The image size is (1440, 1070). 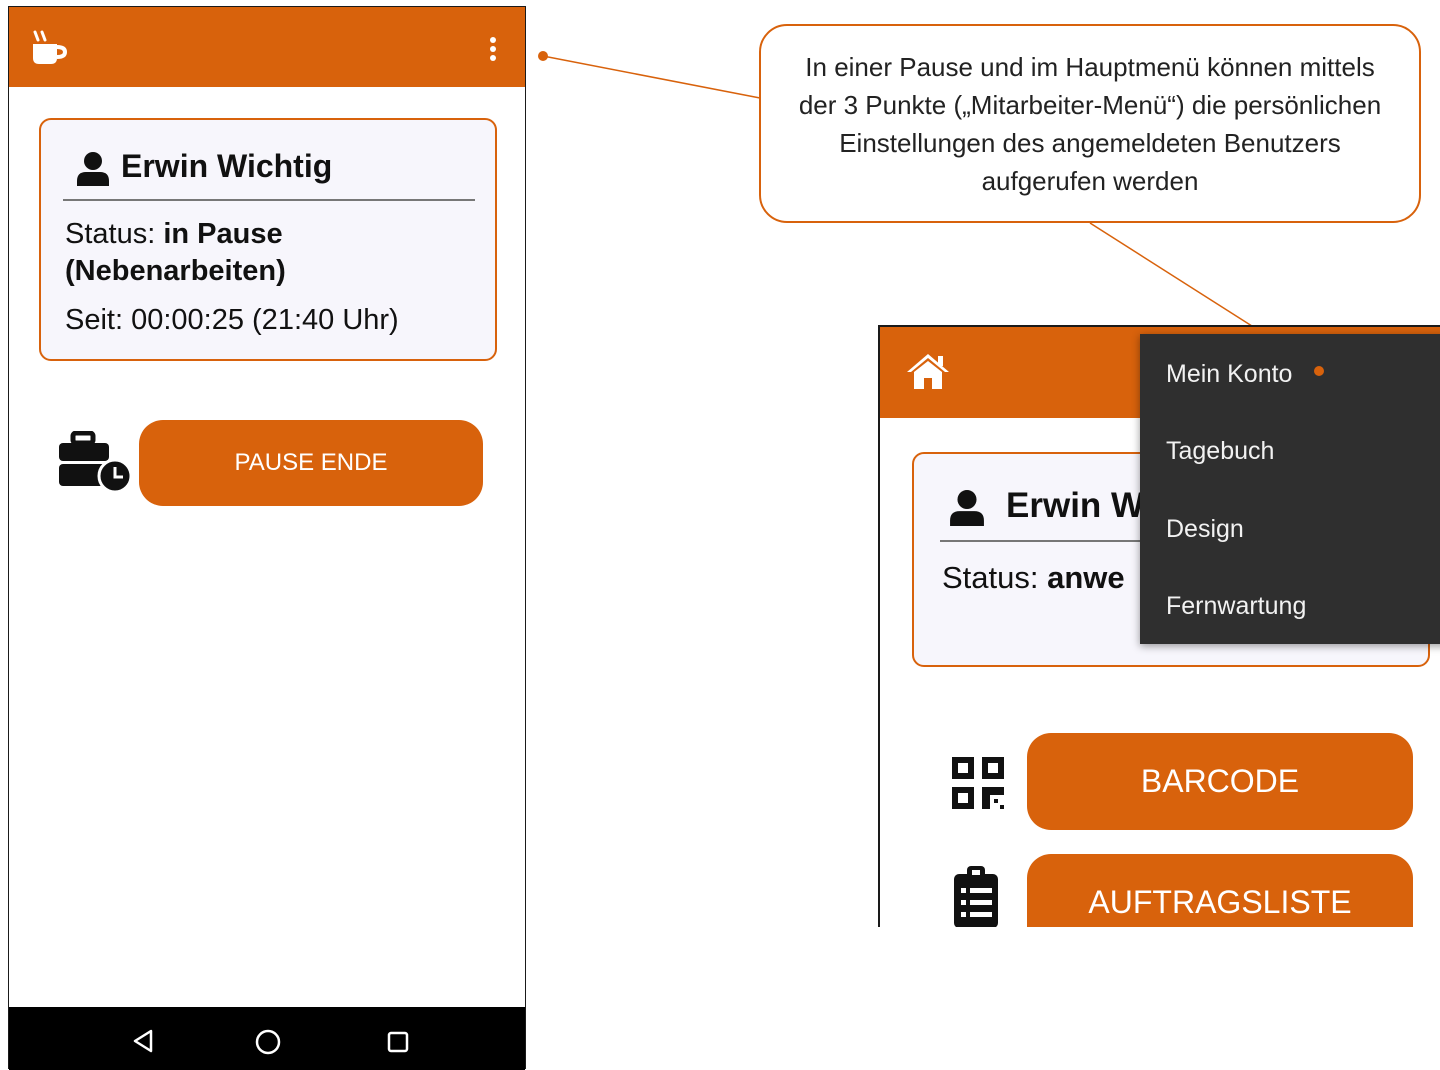 I want to click on clipboard-list-icon, so click(x=976, y=895).